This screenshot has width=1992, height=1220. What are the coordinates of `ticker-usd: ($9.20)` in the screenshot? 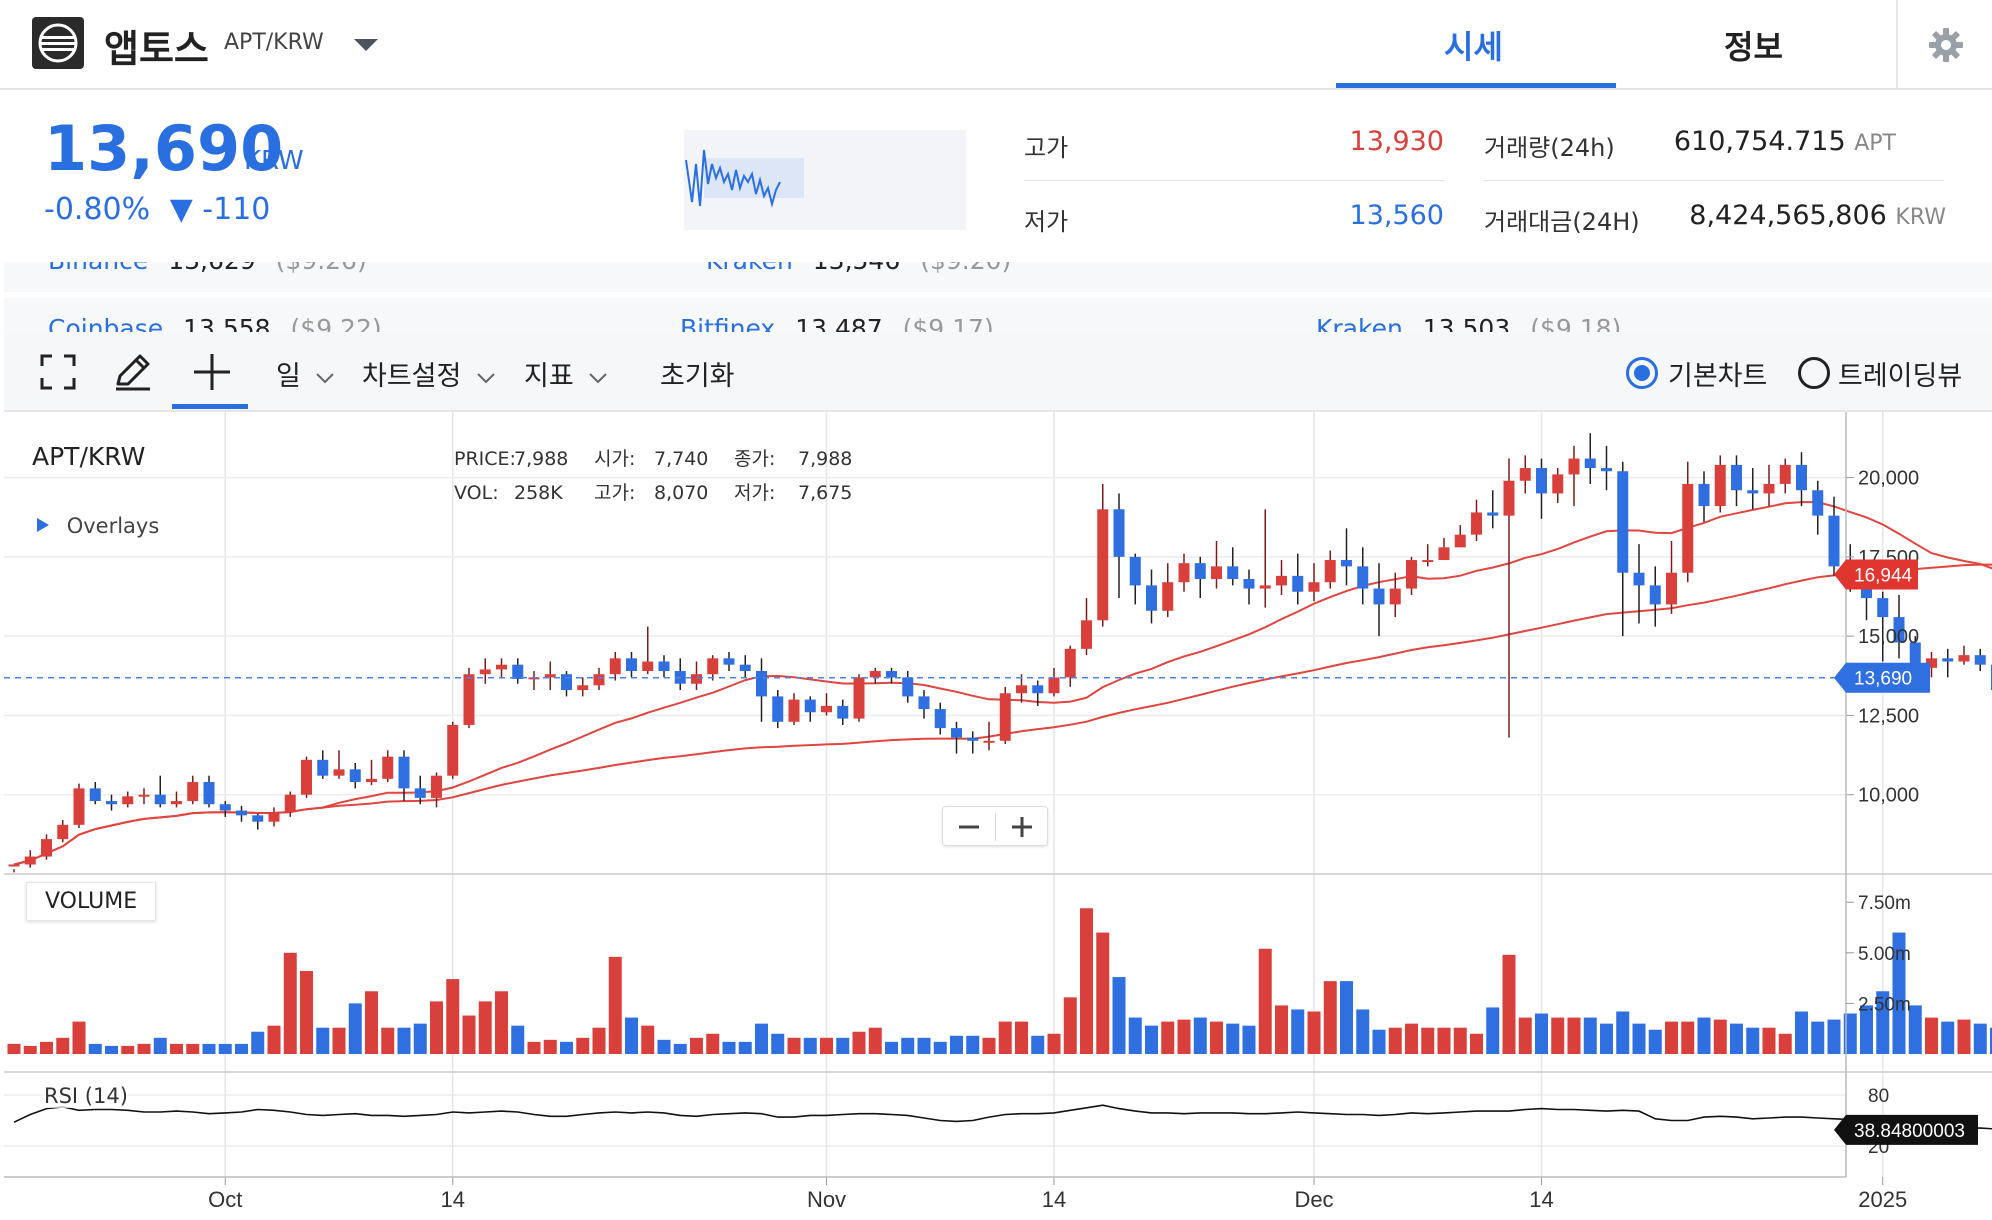 It's located at (965, 268).